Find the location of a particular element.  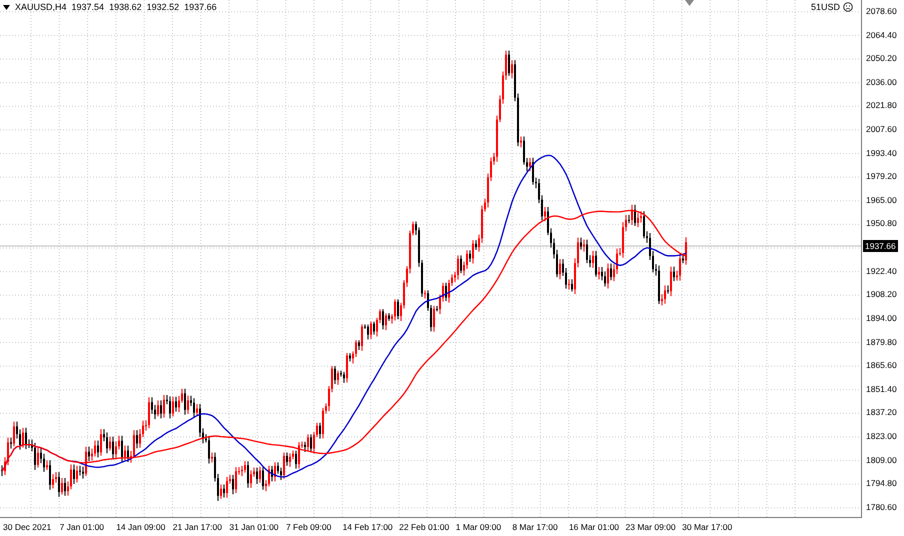

time-label: 30 Dec 2021 is located at coordinates (27, 527).